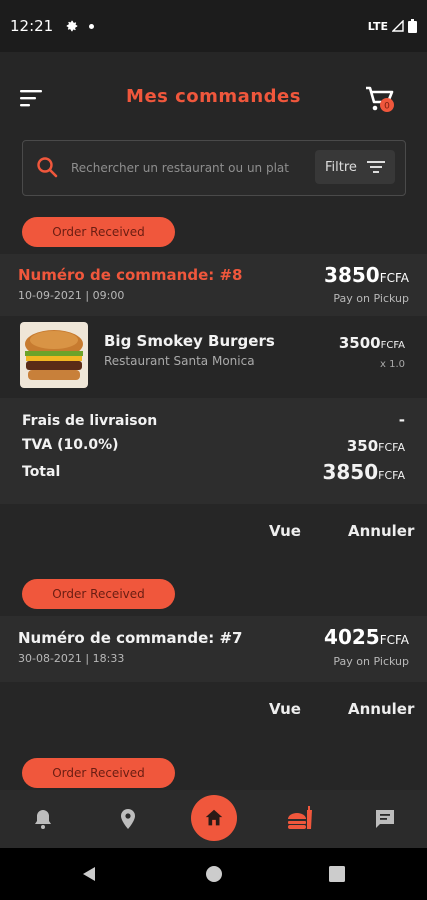  What do you see at coordinates (179, 361) in the screenshot?
I see `item-restaurant: Restaurant Santa Monica` at bounding box center [179, 361].